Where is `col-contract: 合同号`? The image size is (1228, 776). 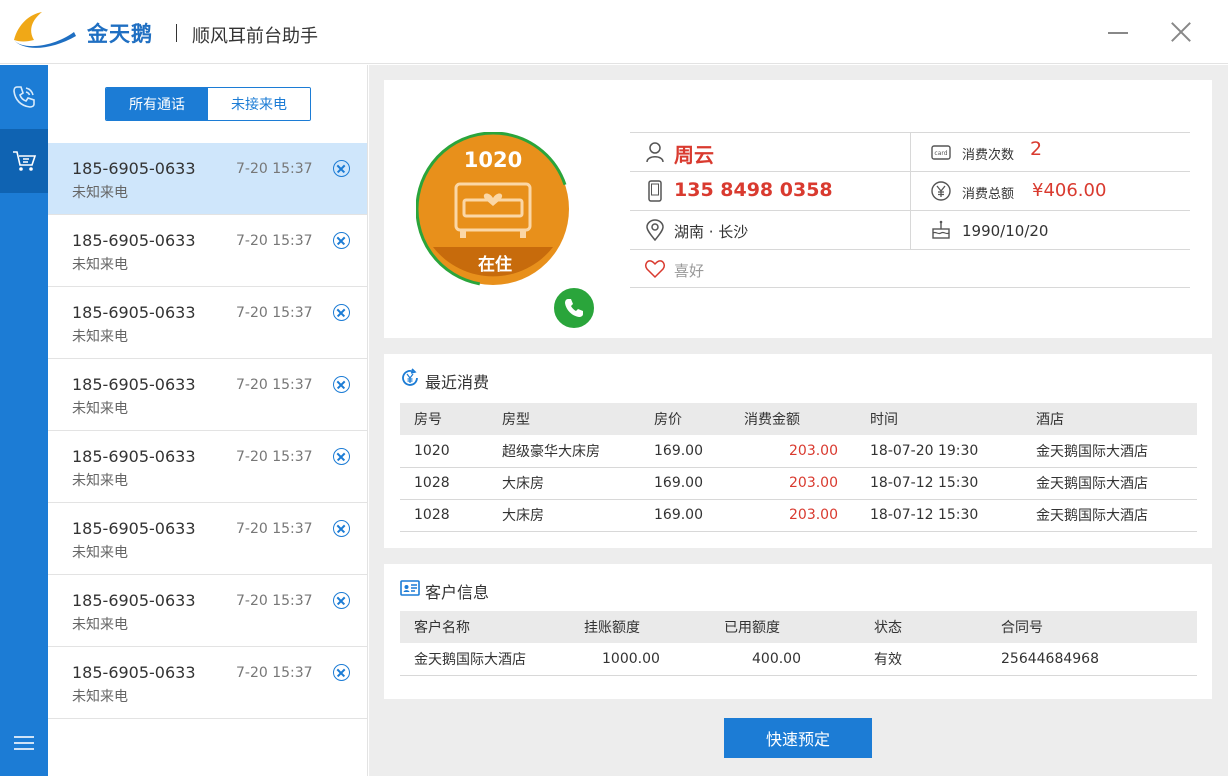 col-contract: 合同号 is located at coordinates (1092, 627).